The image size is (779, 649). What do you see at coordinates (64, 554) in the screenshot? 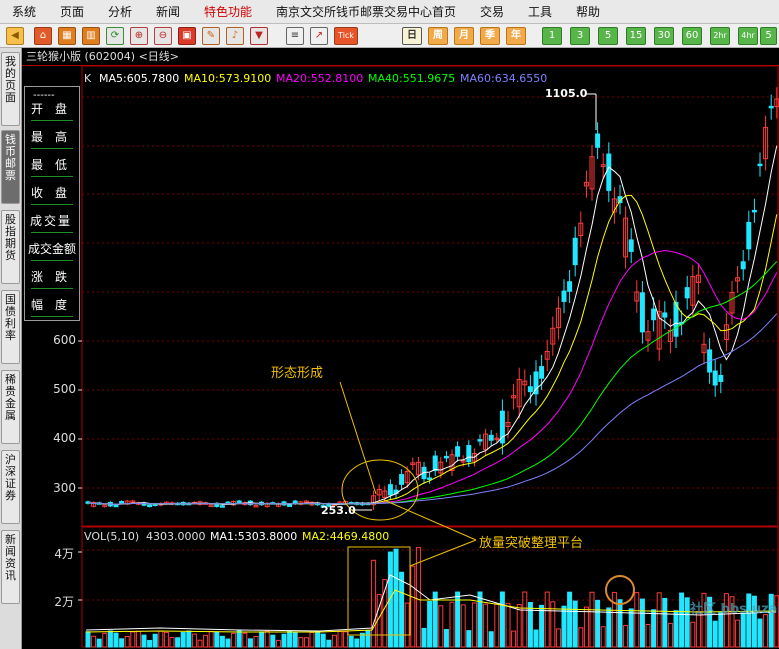
I see `volume-tick-4w: 4万` at bounding box center [64, 554].